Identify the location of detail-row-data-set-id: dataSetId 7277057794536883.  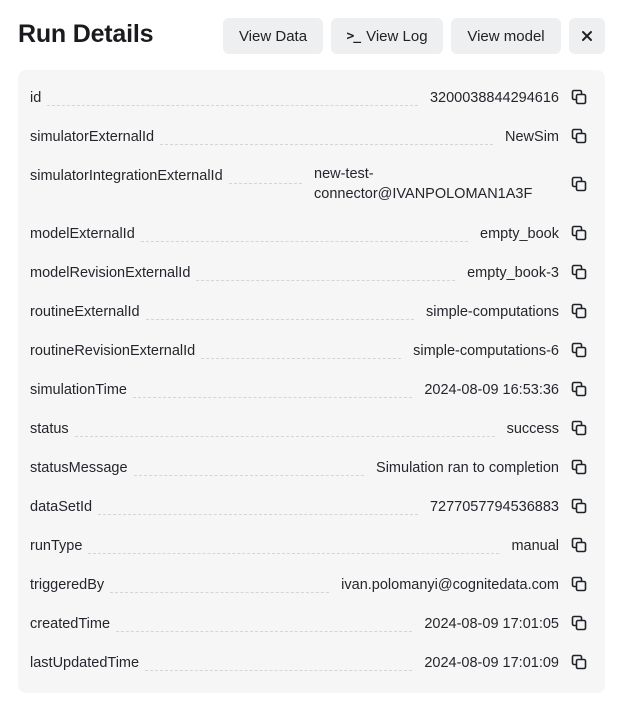
(311, 505).